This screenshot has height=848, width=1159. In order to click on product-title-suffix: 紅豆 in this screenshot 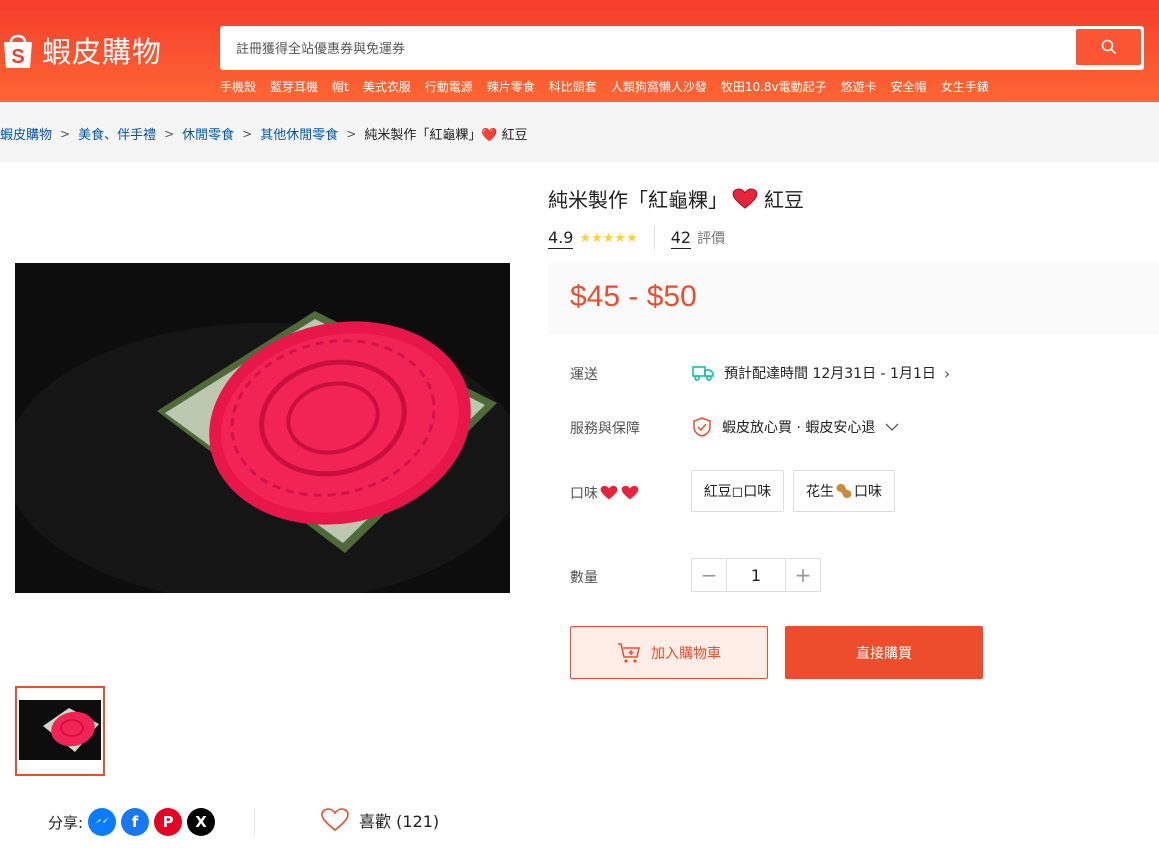, I will do `click(784, 200)`.